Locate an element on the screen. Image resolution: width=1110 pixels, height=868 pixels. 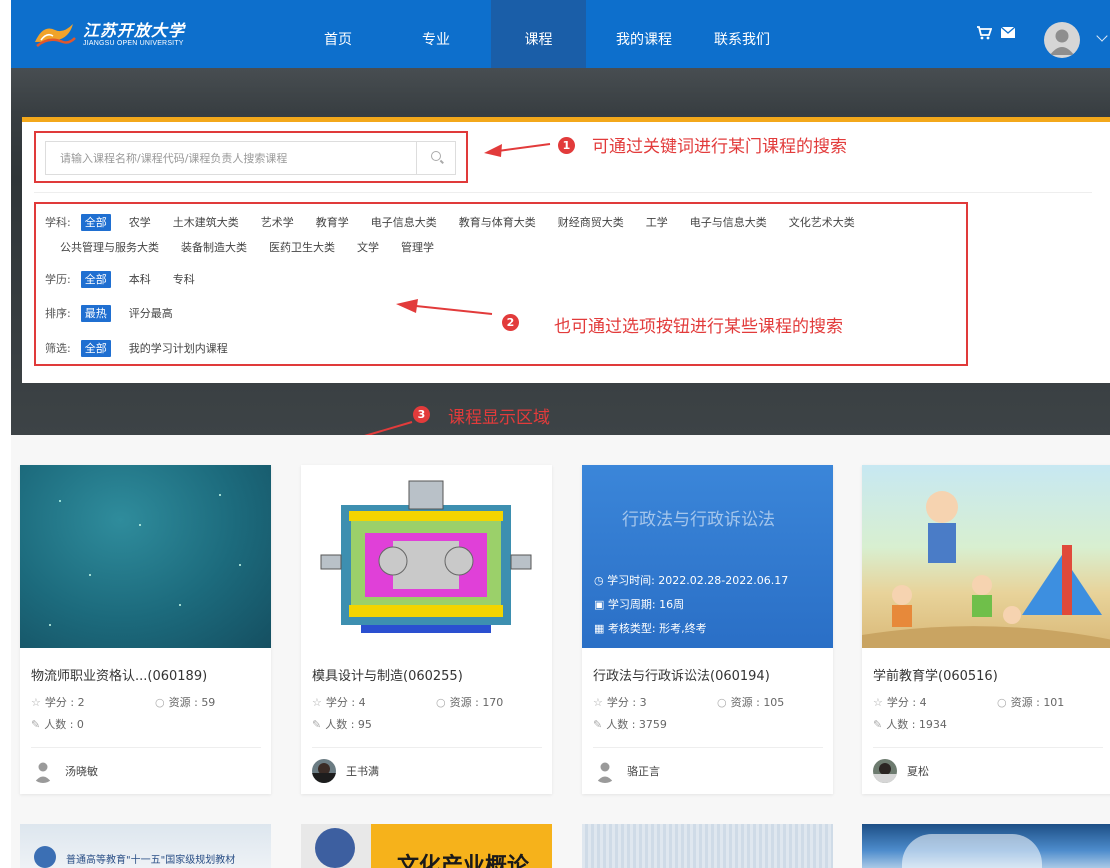
credit-value: 2 is located at coordinates (81, 702).